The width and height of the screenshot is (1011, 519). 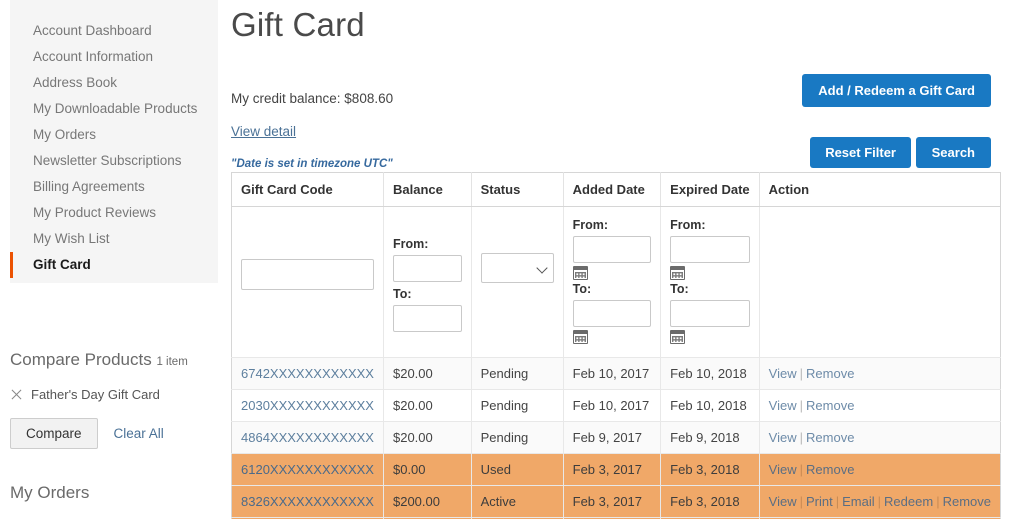 What do you see at coordinates (427, 318) in the screenshot?
I see `filter-balance-to-input` at bounding box center [427, 318].